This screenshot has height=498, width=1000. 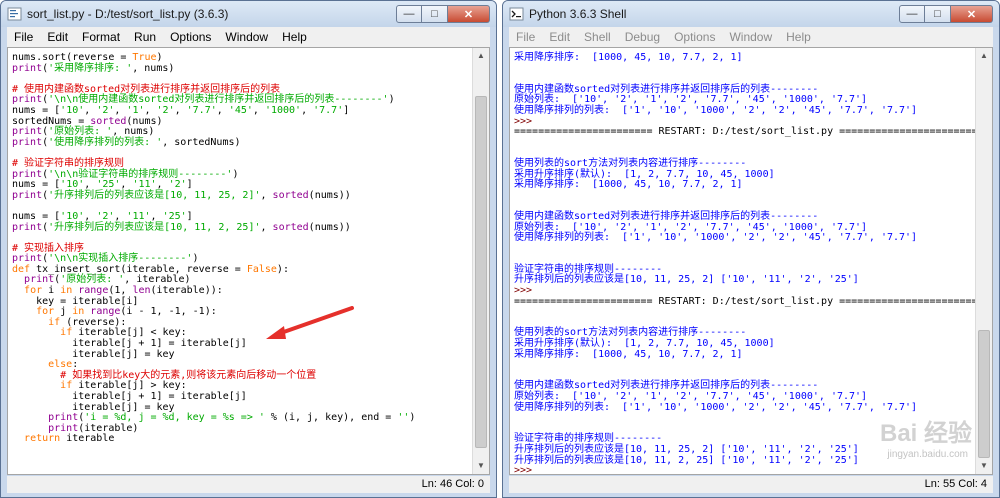 I want to click on code-token: , nums), so click(x=133, y=132).